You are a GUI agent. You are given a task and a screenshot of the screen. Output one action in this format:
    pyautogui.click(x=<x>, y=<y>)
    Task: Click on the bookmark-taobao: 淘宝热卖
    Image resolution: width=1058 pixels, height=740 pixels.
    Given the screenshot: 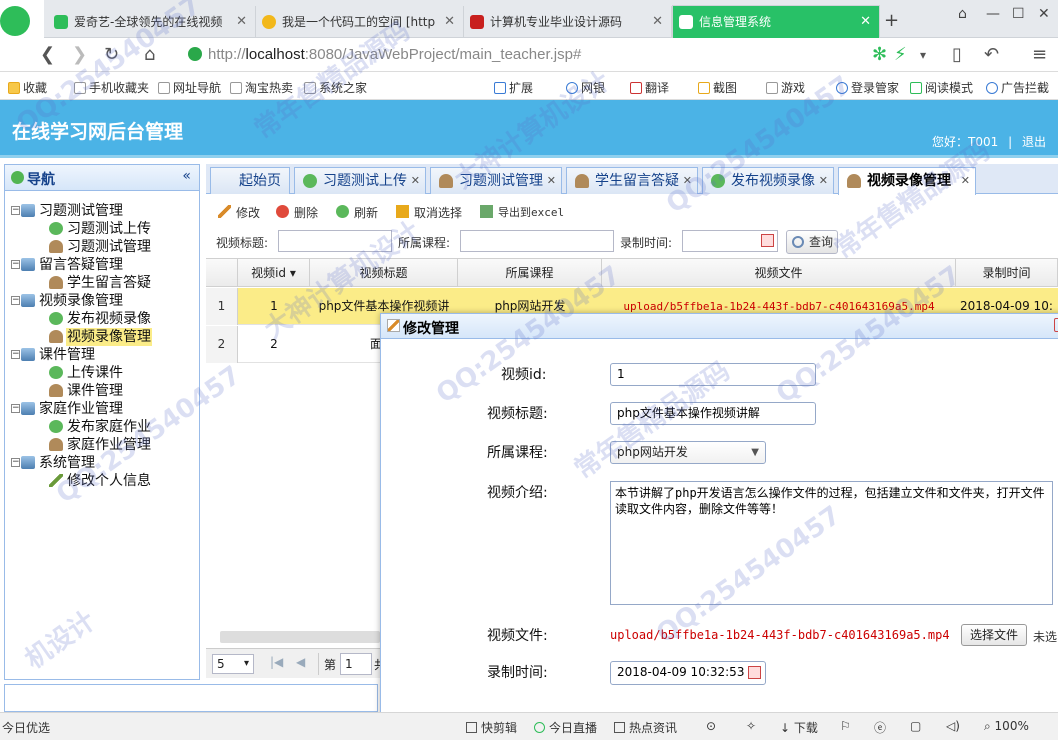 What is the action you would take?
    pyautogui.click(x=261, y=87)
    